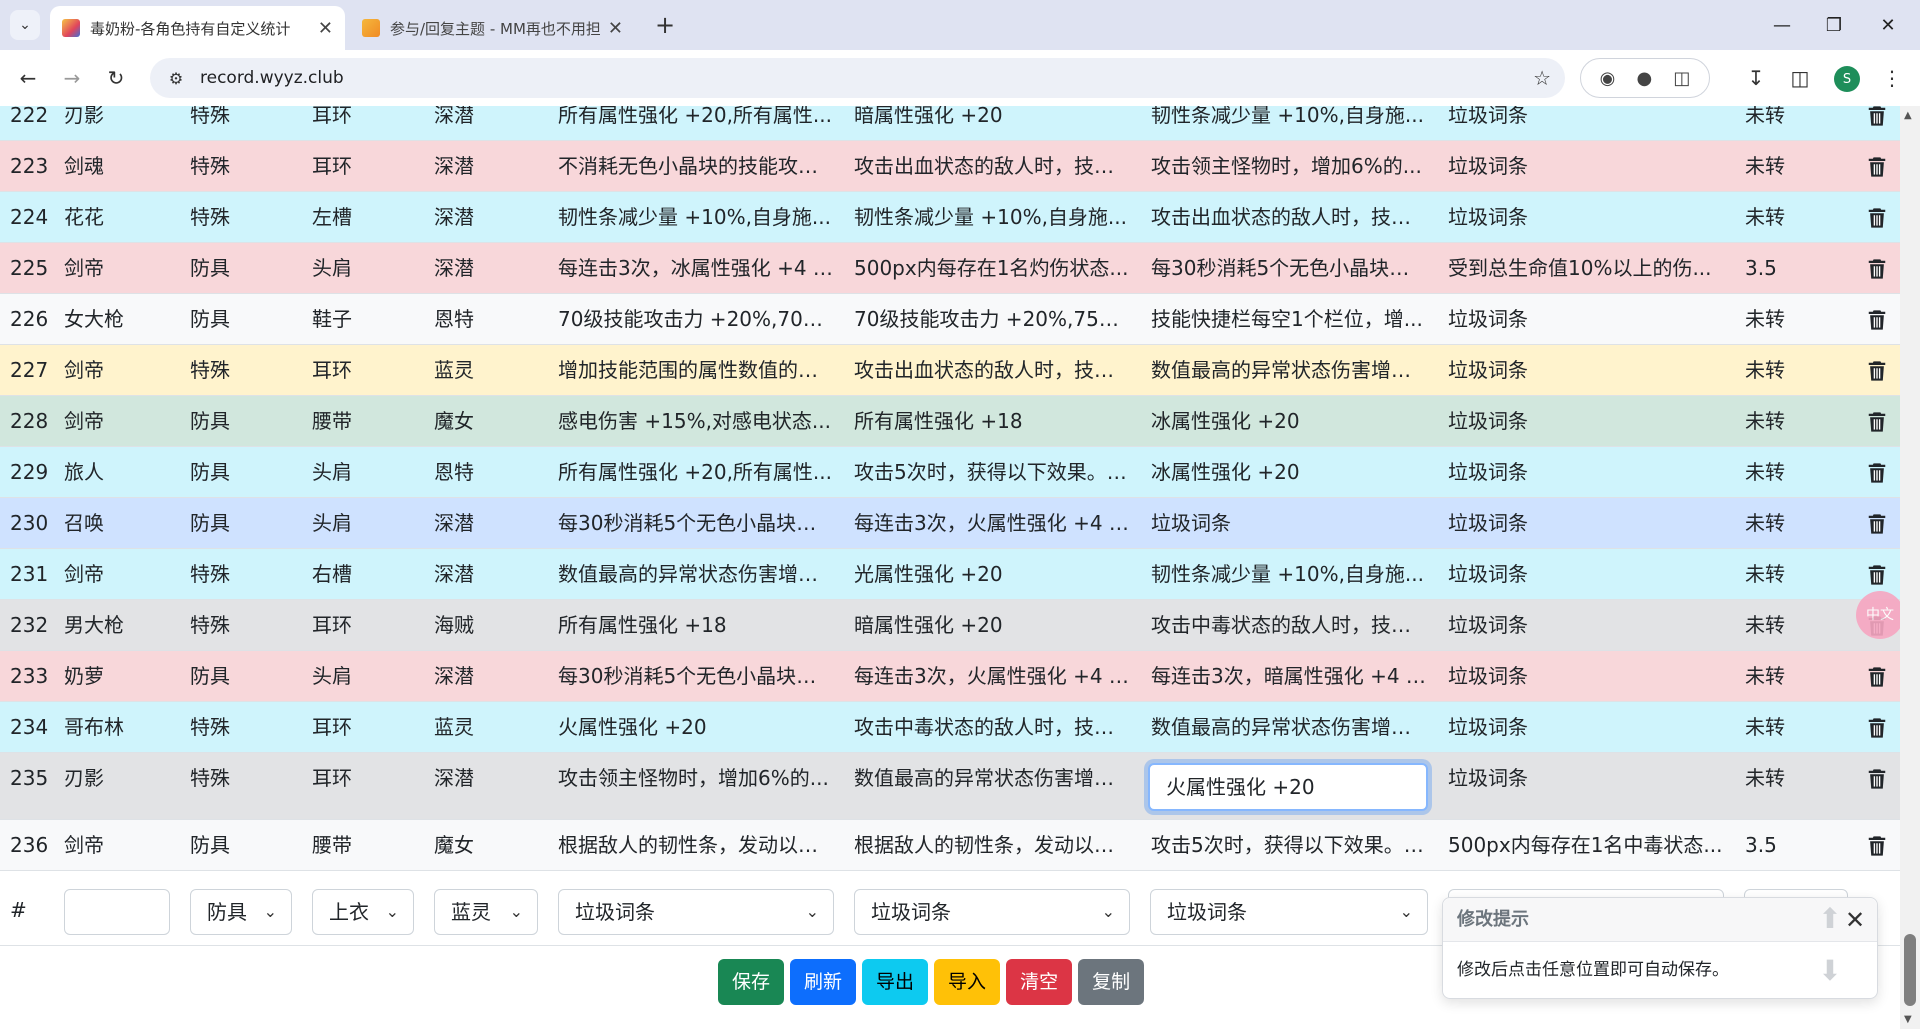  I want to click on scroll-top-arrow-icon: ⬆, so click(1830, 918).